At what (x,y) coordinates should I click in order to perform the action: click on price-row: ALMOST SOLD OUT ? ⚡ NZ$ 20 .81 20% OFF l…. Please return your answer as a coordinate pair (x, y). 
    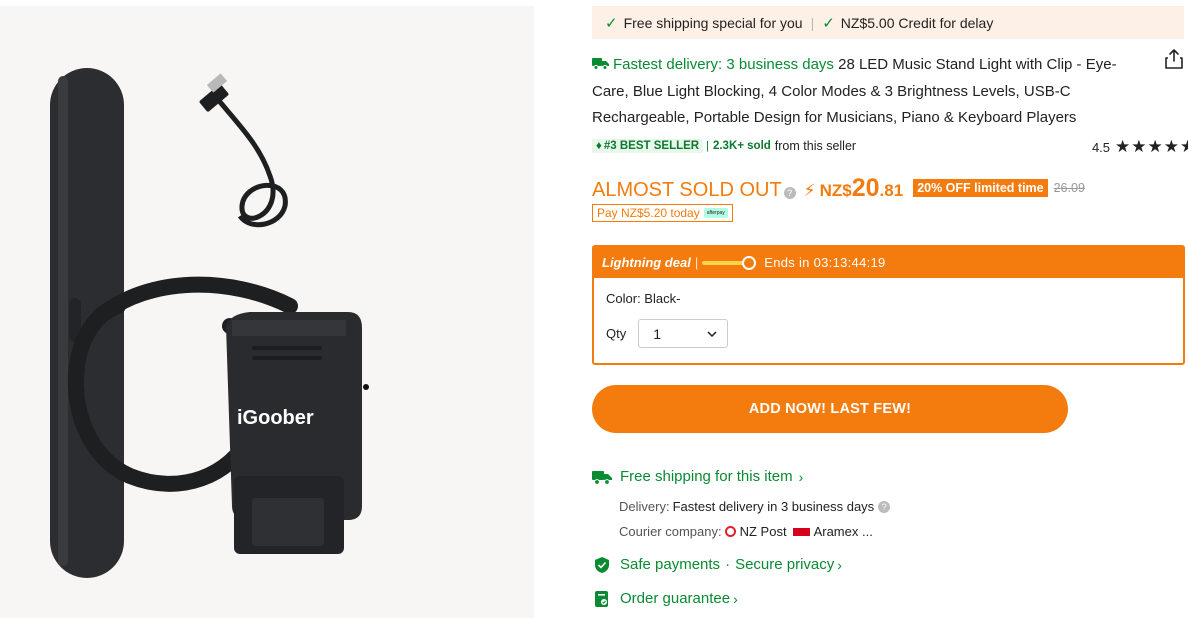
    Looking at the image, I should click on (838, 188).